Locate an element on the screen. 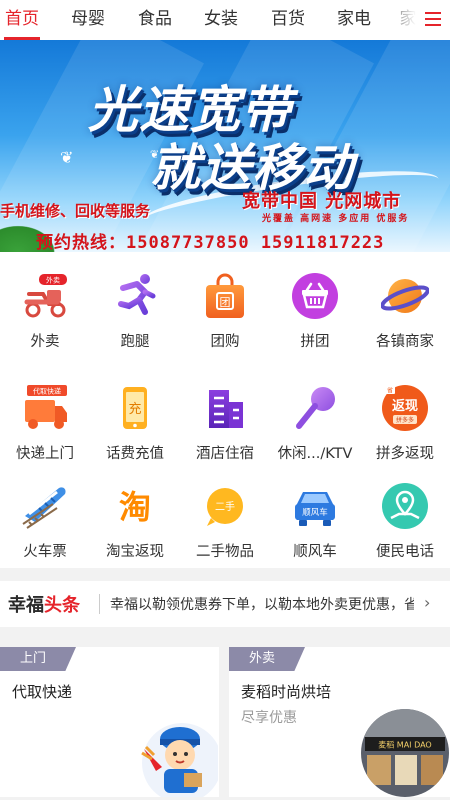 This screenshot has width=450, height=800. phone-recharge-icon: 充 is located at coordinates (135, 408).